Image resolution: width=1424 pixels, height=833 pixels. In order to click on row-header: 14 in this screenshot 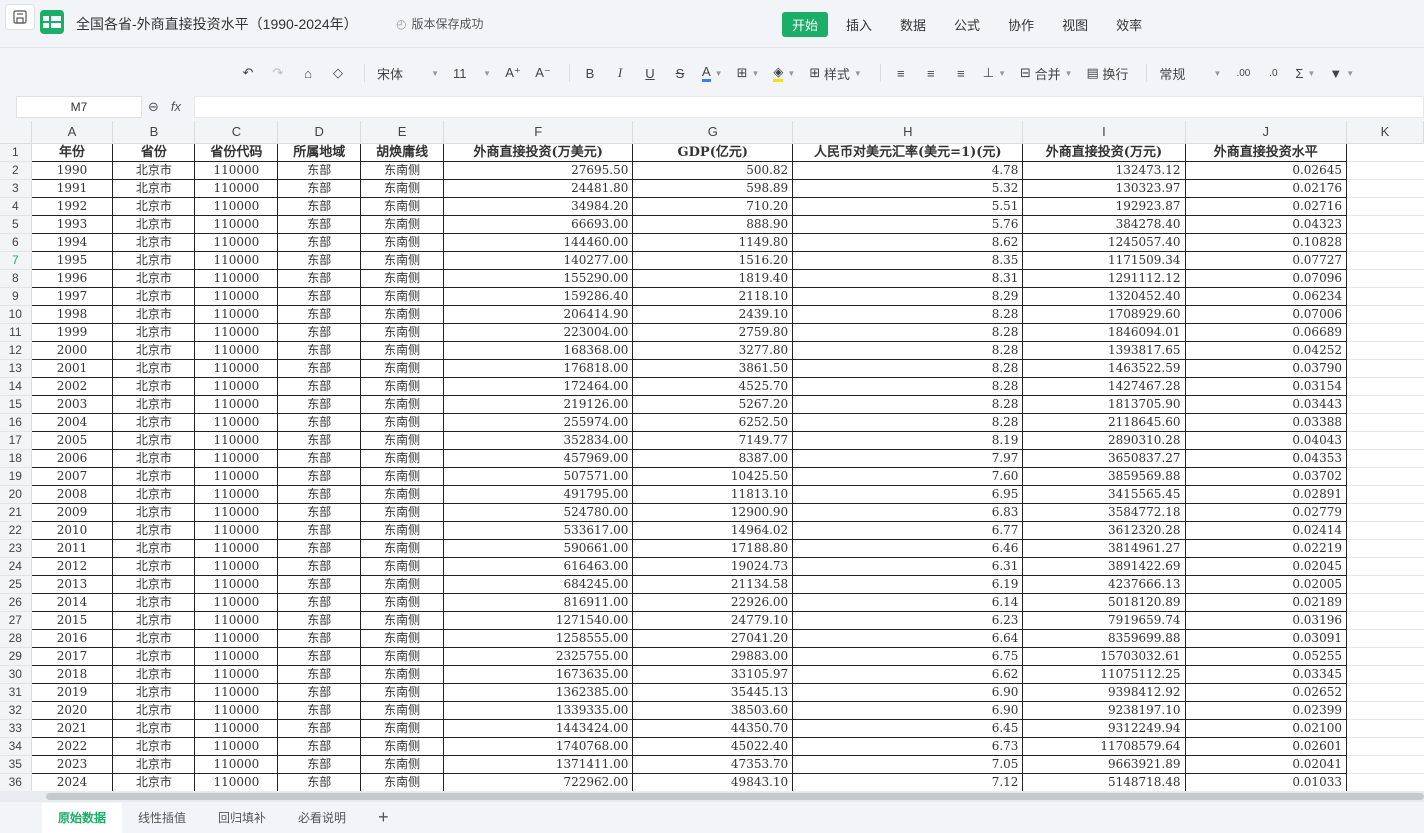, I will do `click(16, 386)`.